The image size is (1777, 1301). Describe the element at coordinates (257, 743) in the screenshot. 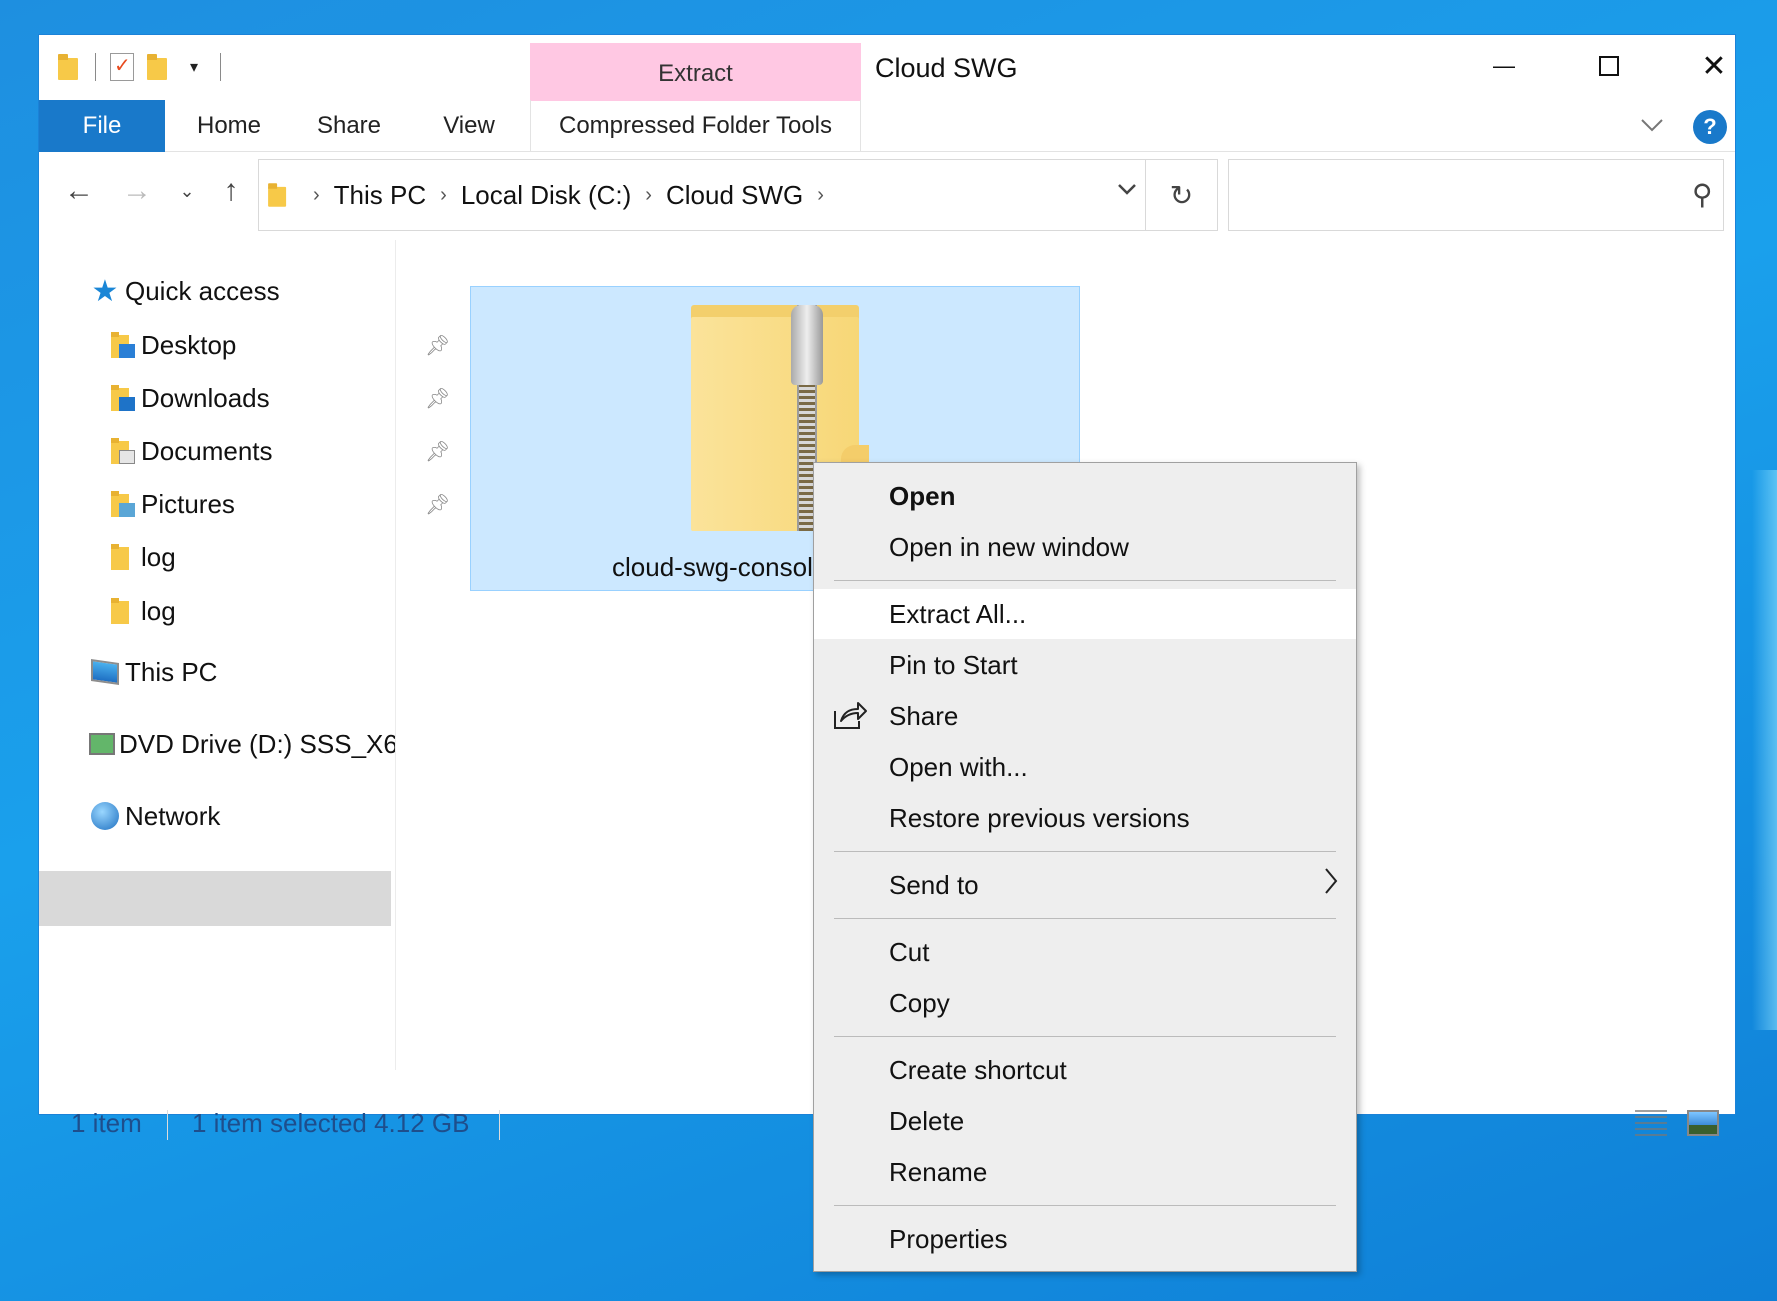

I see `nav-item-label: DVD Drive (D:) SSS_X6` at that location.